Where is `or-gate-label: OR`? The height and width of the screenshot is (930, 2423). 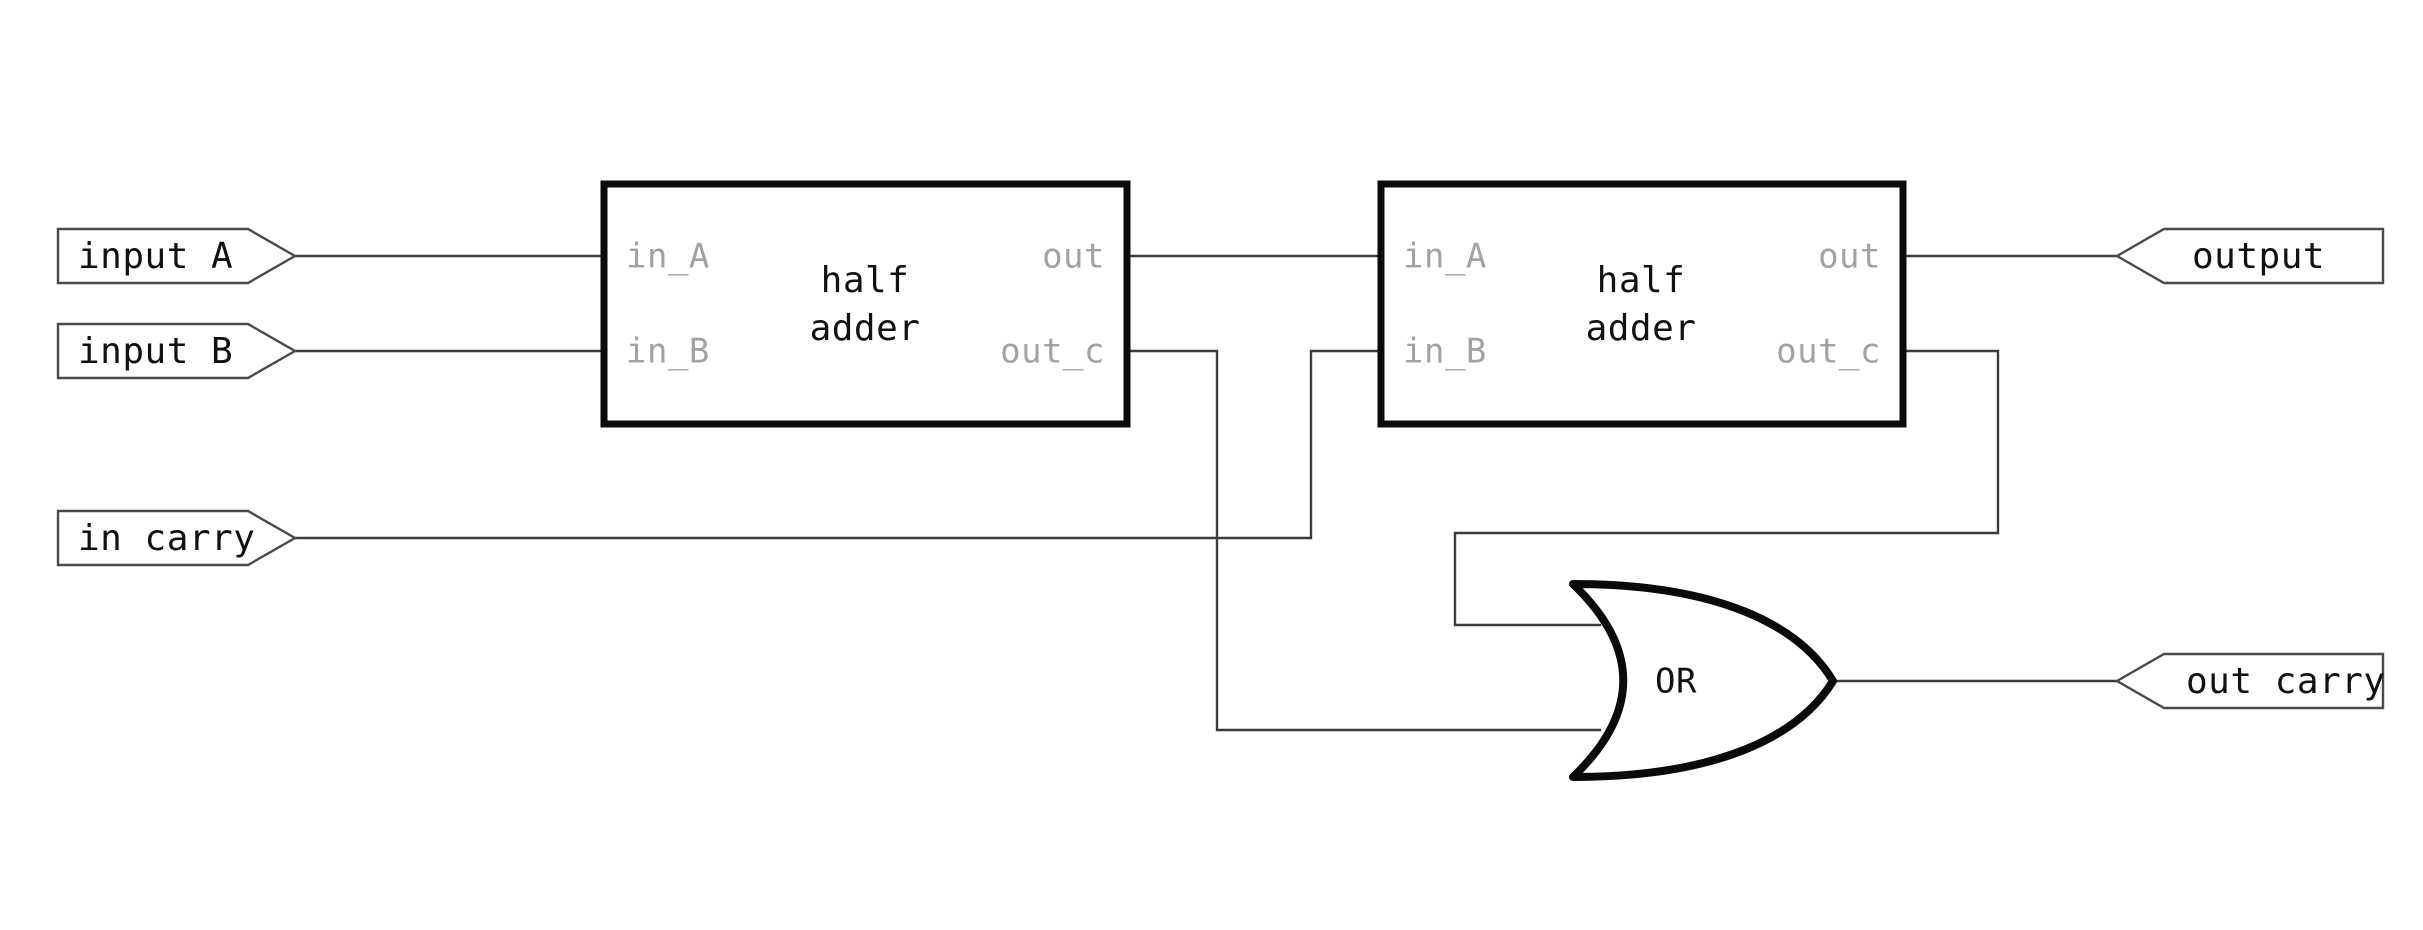 or-gate-label: OR is located at coordinates (1676, 682).